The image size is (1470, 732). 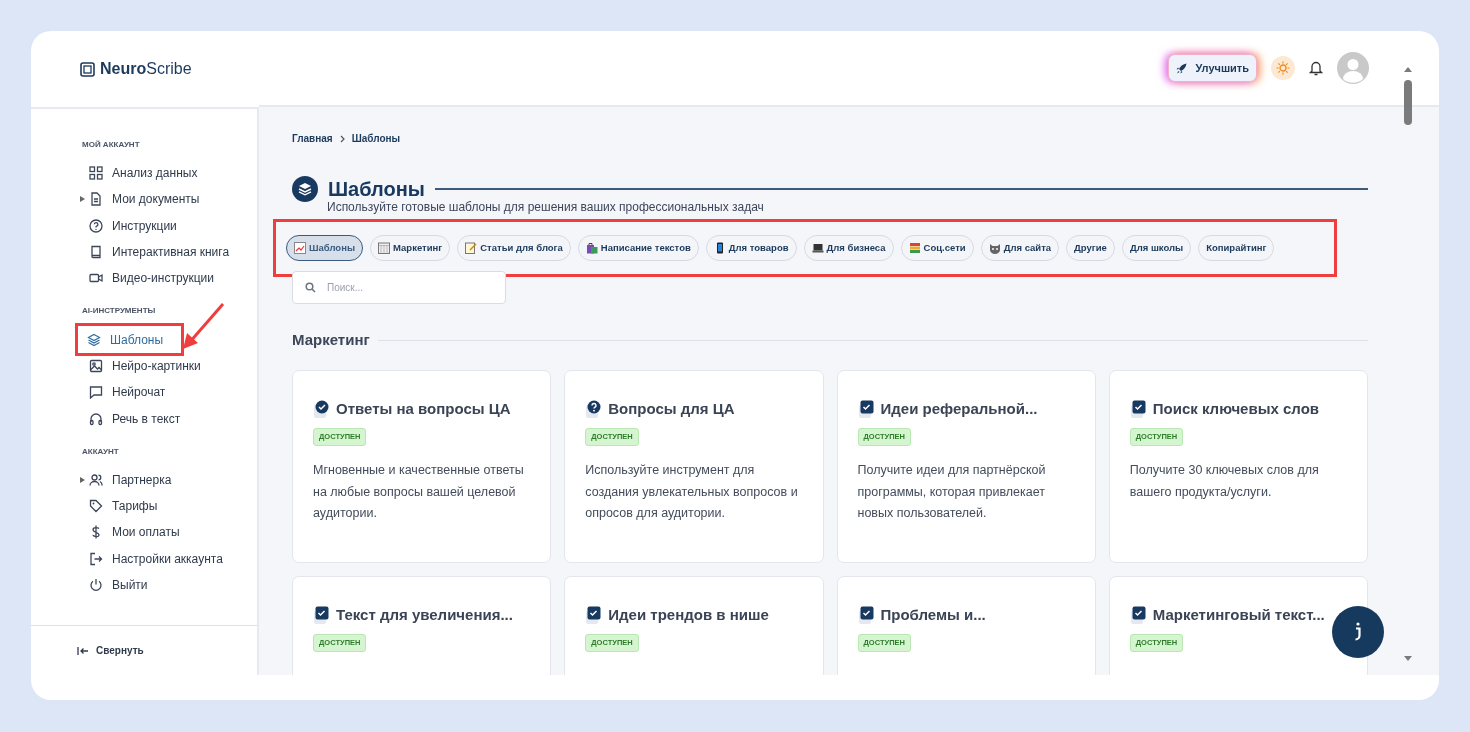 What do you see at coordinates (692, 492) in the screenshot?
I see `card-description: Используйте инструмент для создания увлекательных вопросов и опросов для аудитории.` at bounding box center [692, 492].